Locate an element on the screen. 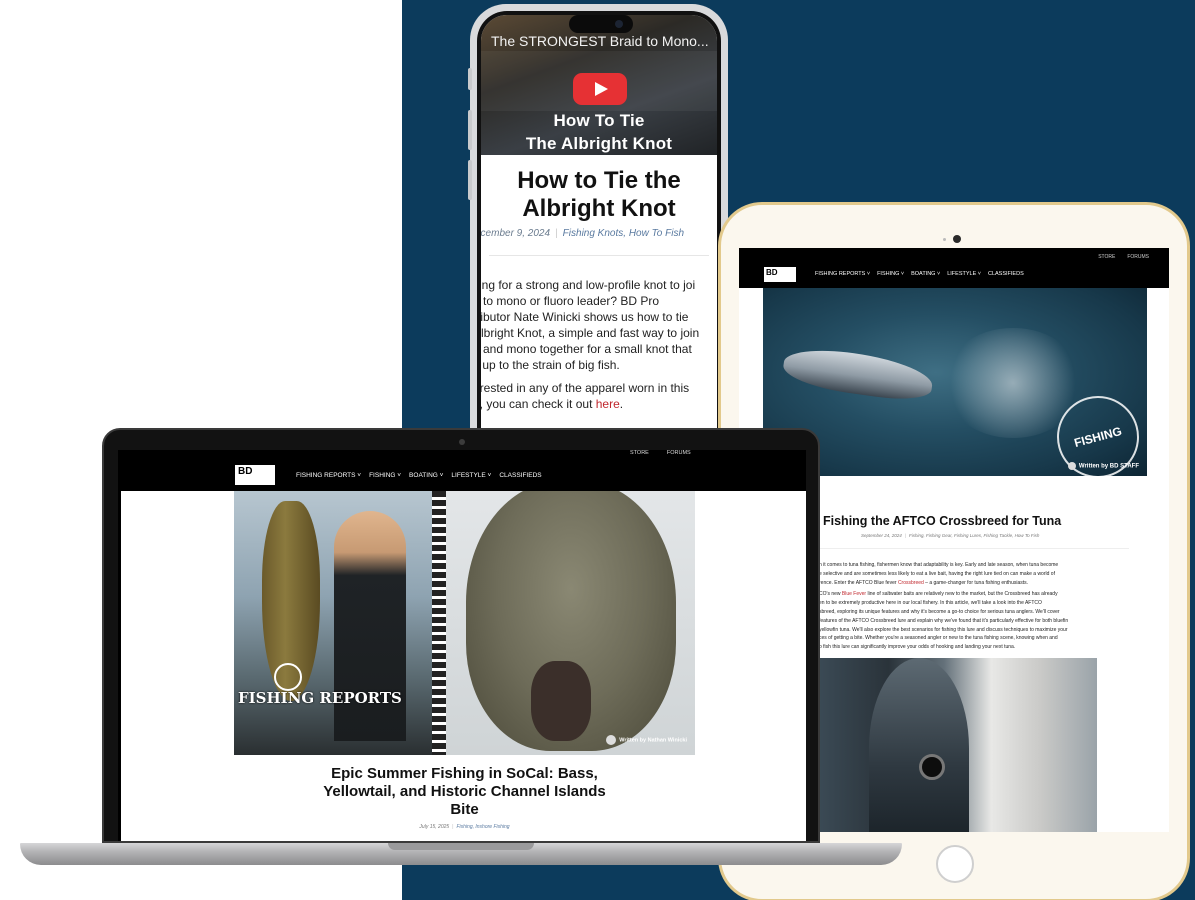 This screenshot has height=900, width=1195. hero-image: FISHING GEAR Written by BD STAFF is located at coordinates (955, 382).